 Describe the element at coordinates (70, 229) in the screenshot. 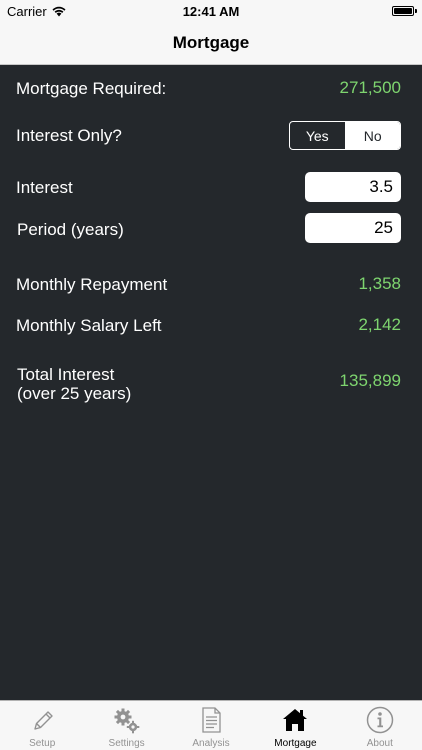

I see `period-label: Period (years)` at that location.